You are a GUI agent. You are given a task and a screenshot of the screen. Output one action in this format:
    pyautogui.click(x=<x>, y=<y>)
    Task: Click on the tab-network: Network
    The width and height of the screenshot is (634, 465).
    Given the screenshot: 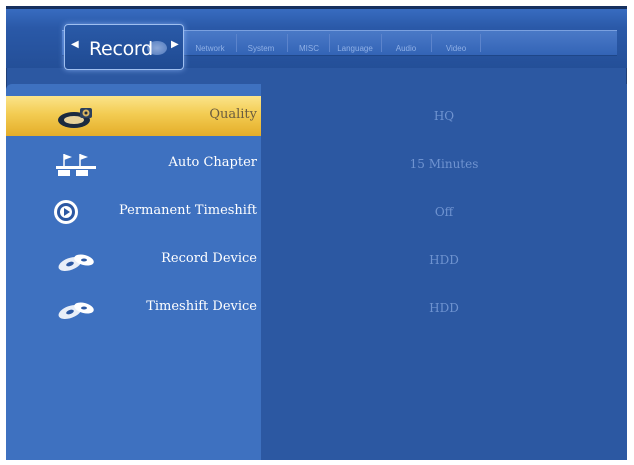 What is the action you would take?
    pyautogui.click(x=210, y=49)
    